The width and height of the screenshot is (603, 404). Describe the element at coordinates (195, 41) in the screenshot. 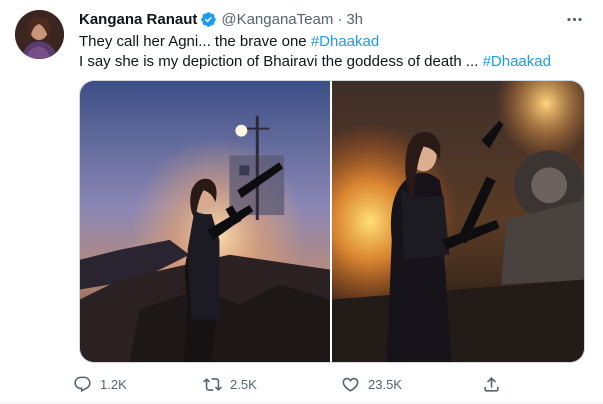

I see `tweet-text-line-1-body: They call her Agni... the brave one` at that location.